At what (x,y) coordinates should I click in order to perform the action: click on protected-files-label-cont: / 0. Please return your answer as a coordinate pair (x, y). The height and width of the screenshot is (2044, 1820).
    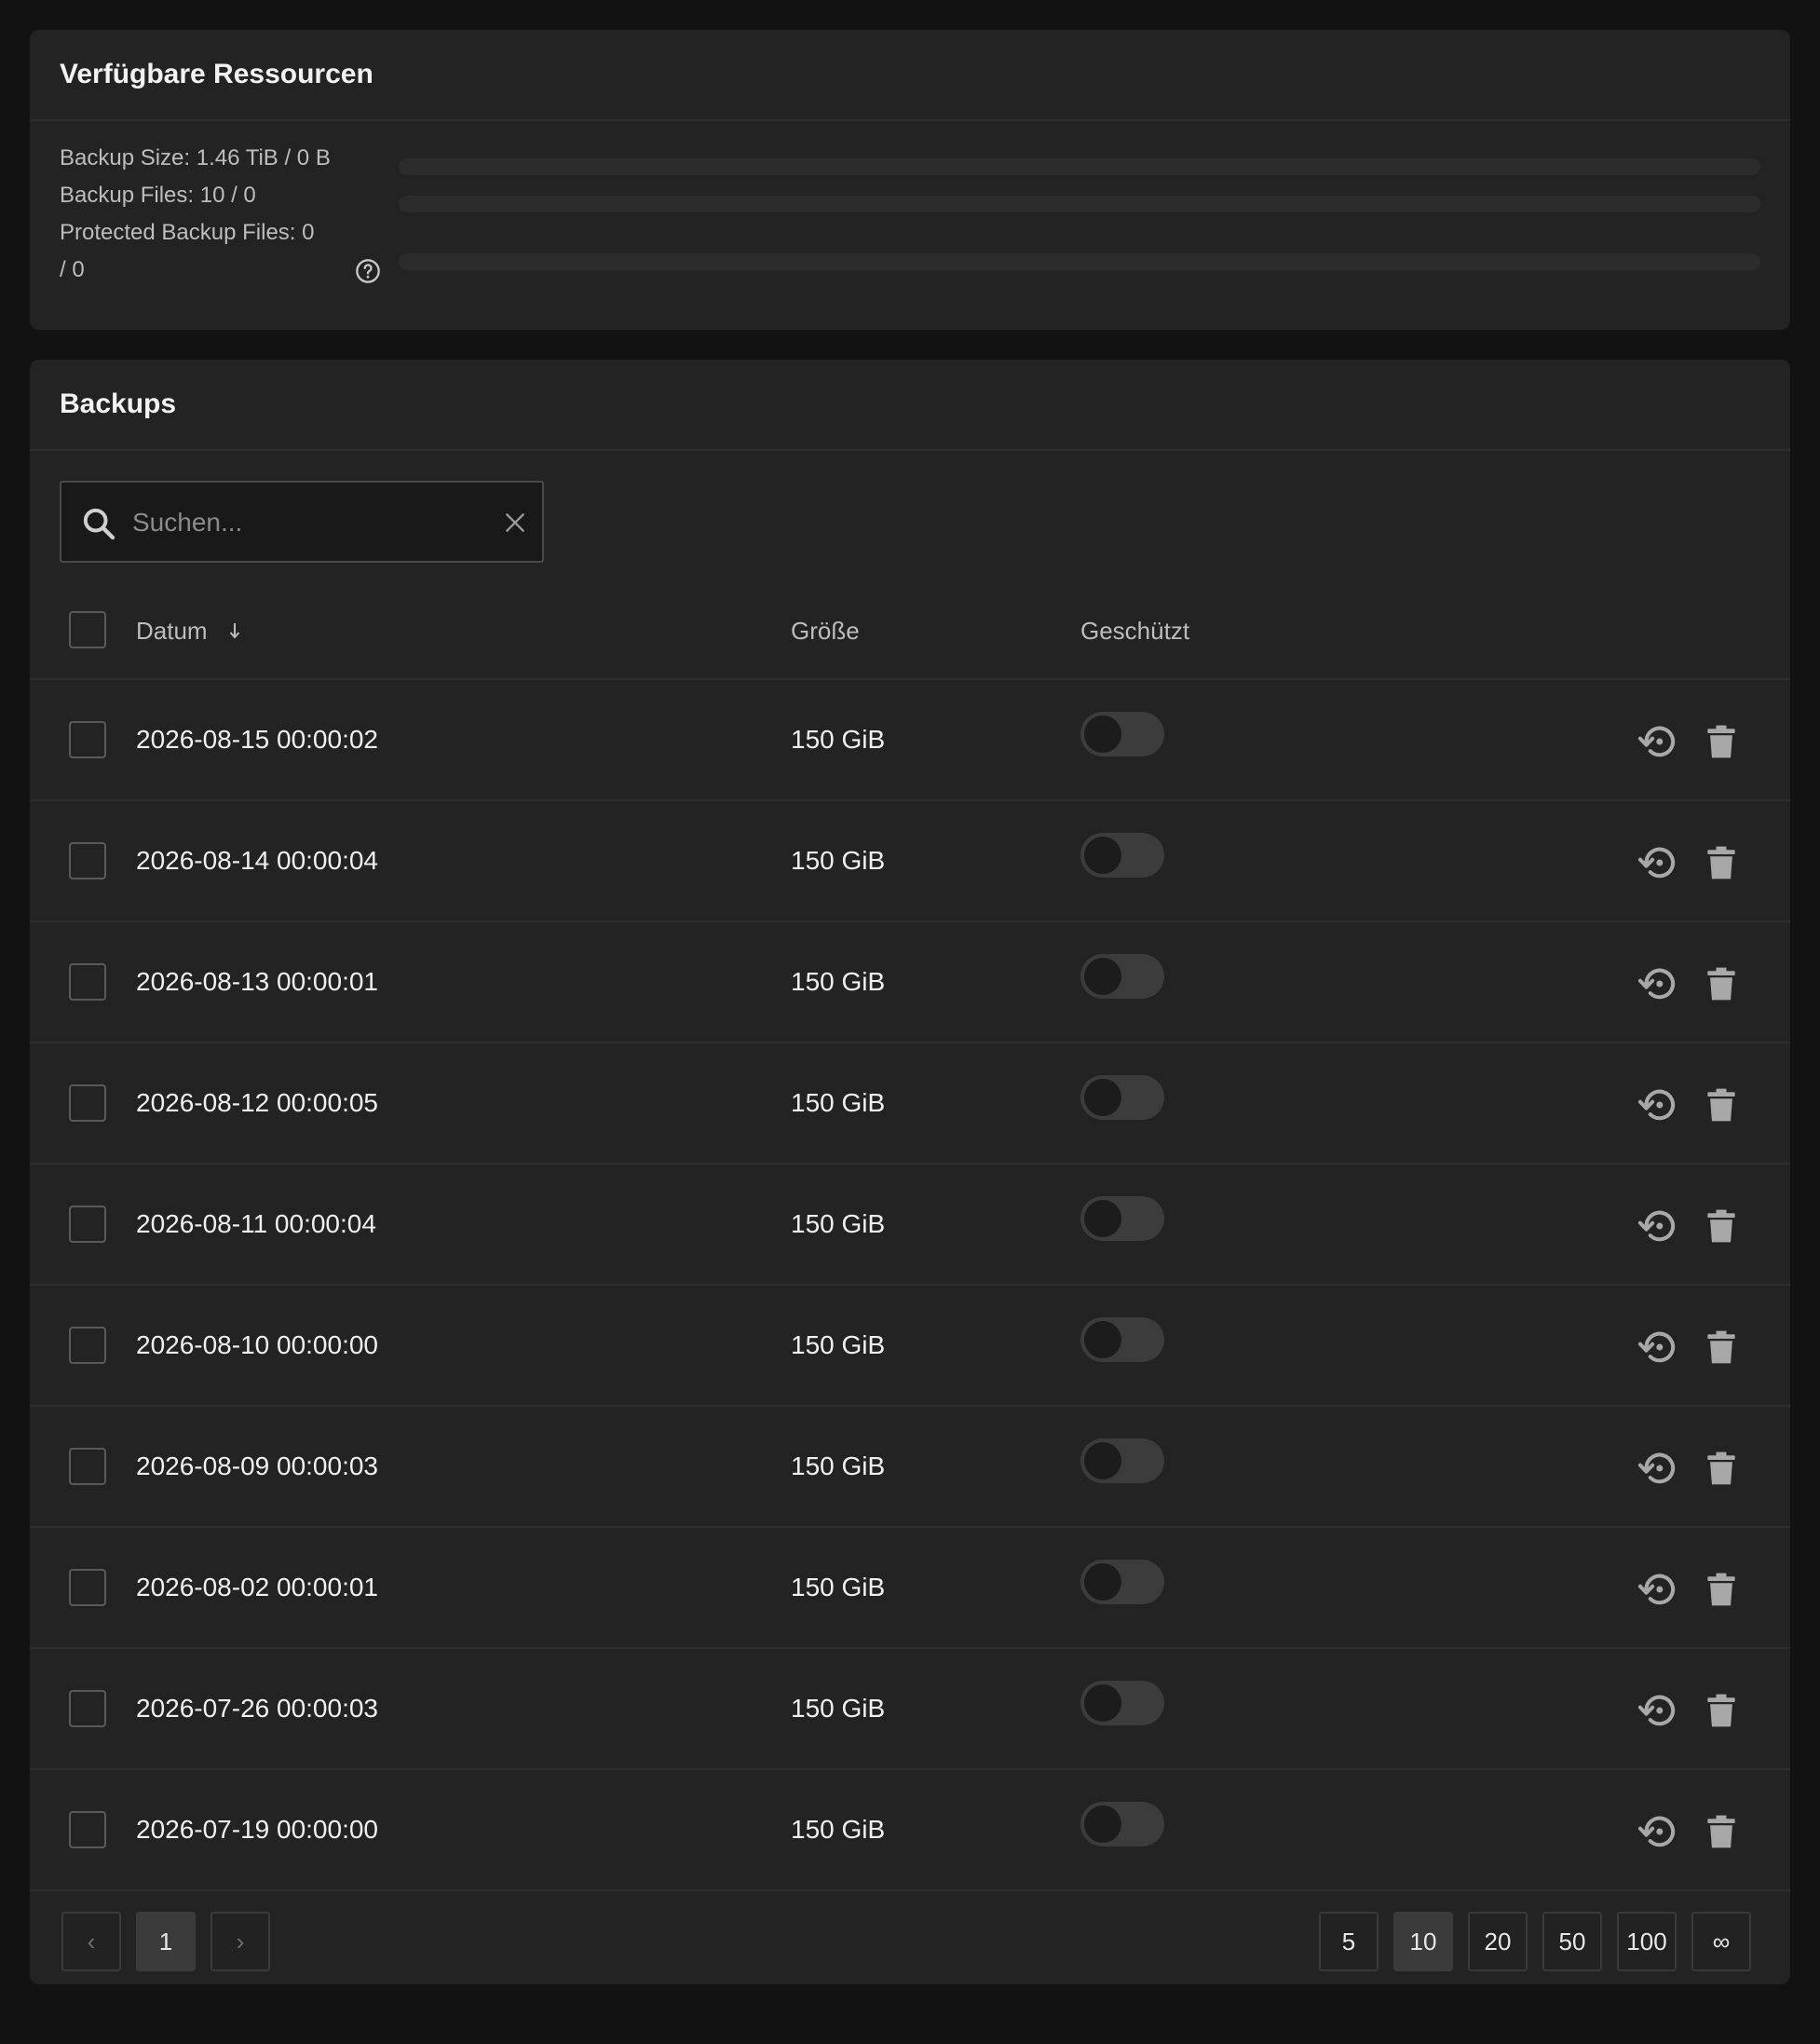
    Looking at the image, I should click on (72, 269).